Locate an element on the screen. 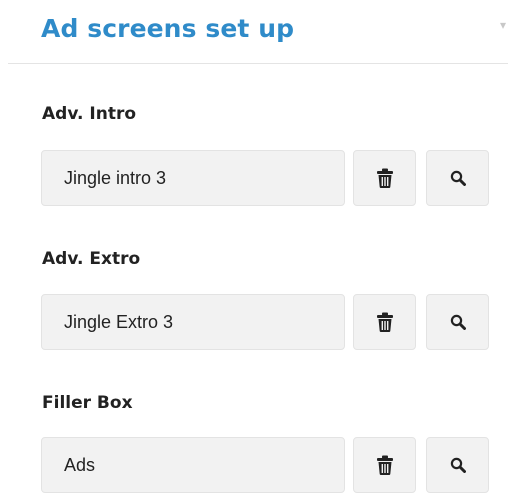  adv-extro-label: Adv. Extro is located at coordinates (91, 259).